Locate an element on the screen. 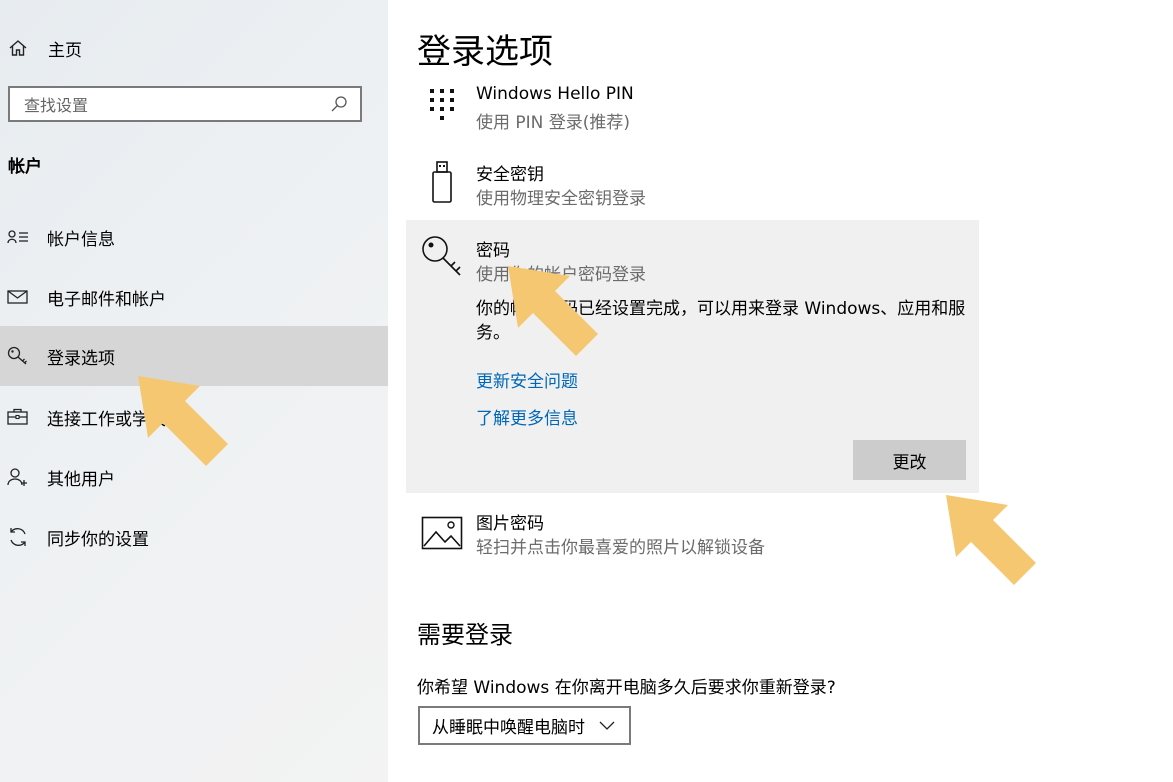  home-icon is located at coordinates (19, 48).